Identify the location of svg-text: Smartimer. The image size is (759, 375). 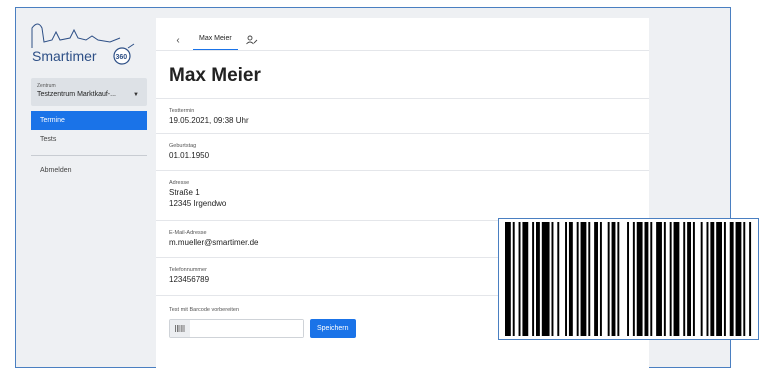
(64, 56).